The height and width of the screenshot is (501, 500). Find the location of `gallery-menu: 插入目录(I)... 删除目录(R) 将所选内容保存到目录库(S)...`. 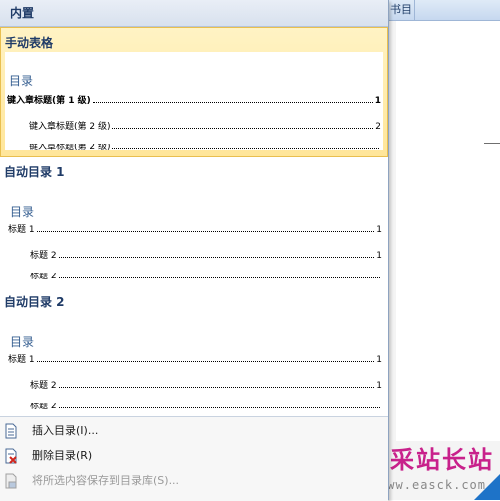

gallery-menu: 插入目录(I)... 删除目录(R) 将所选内容保存到目录库(S)... is located at coordinates (194, 458).